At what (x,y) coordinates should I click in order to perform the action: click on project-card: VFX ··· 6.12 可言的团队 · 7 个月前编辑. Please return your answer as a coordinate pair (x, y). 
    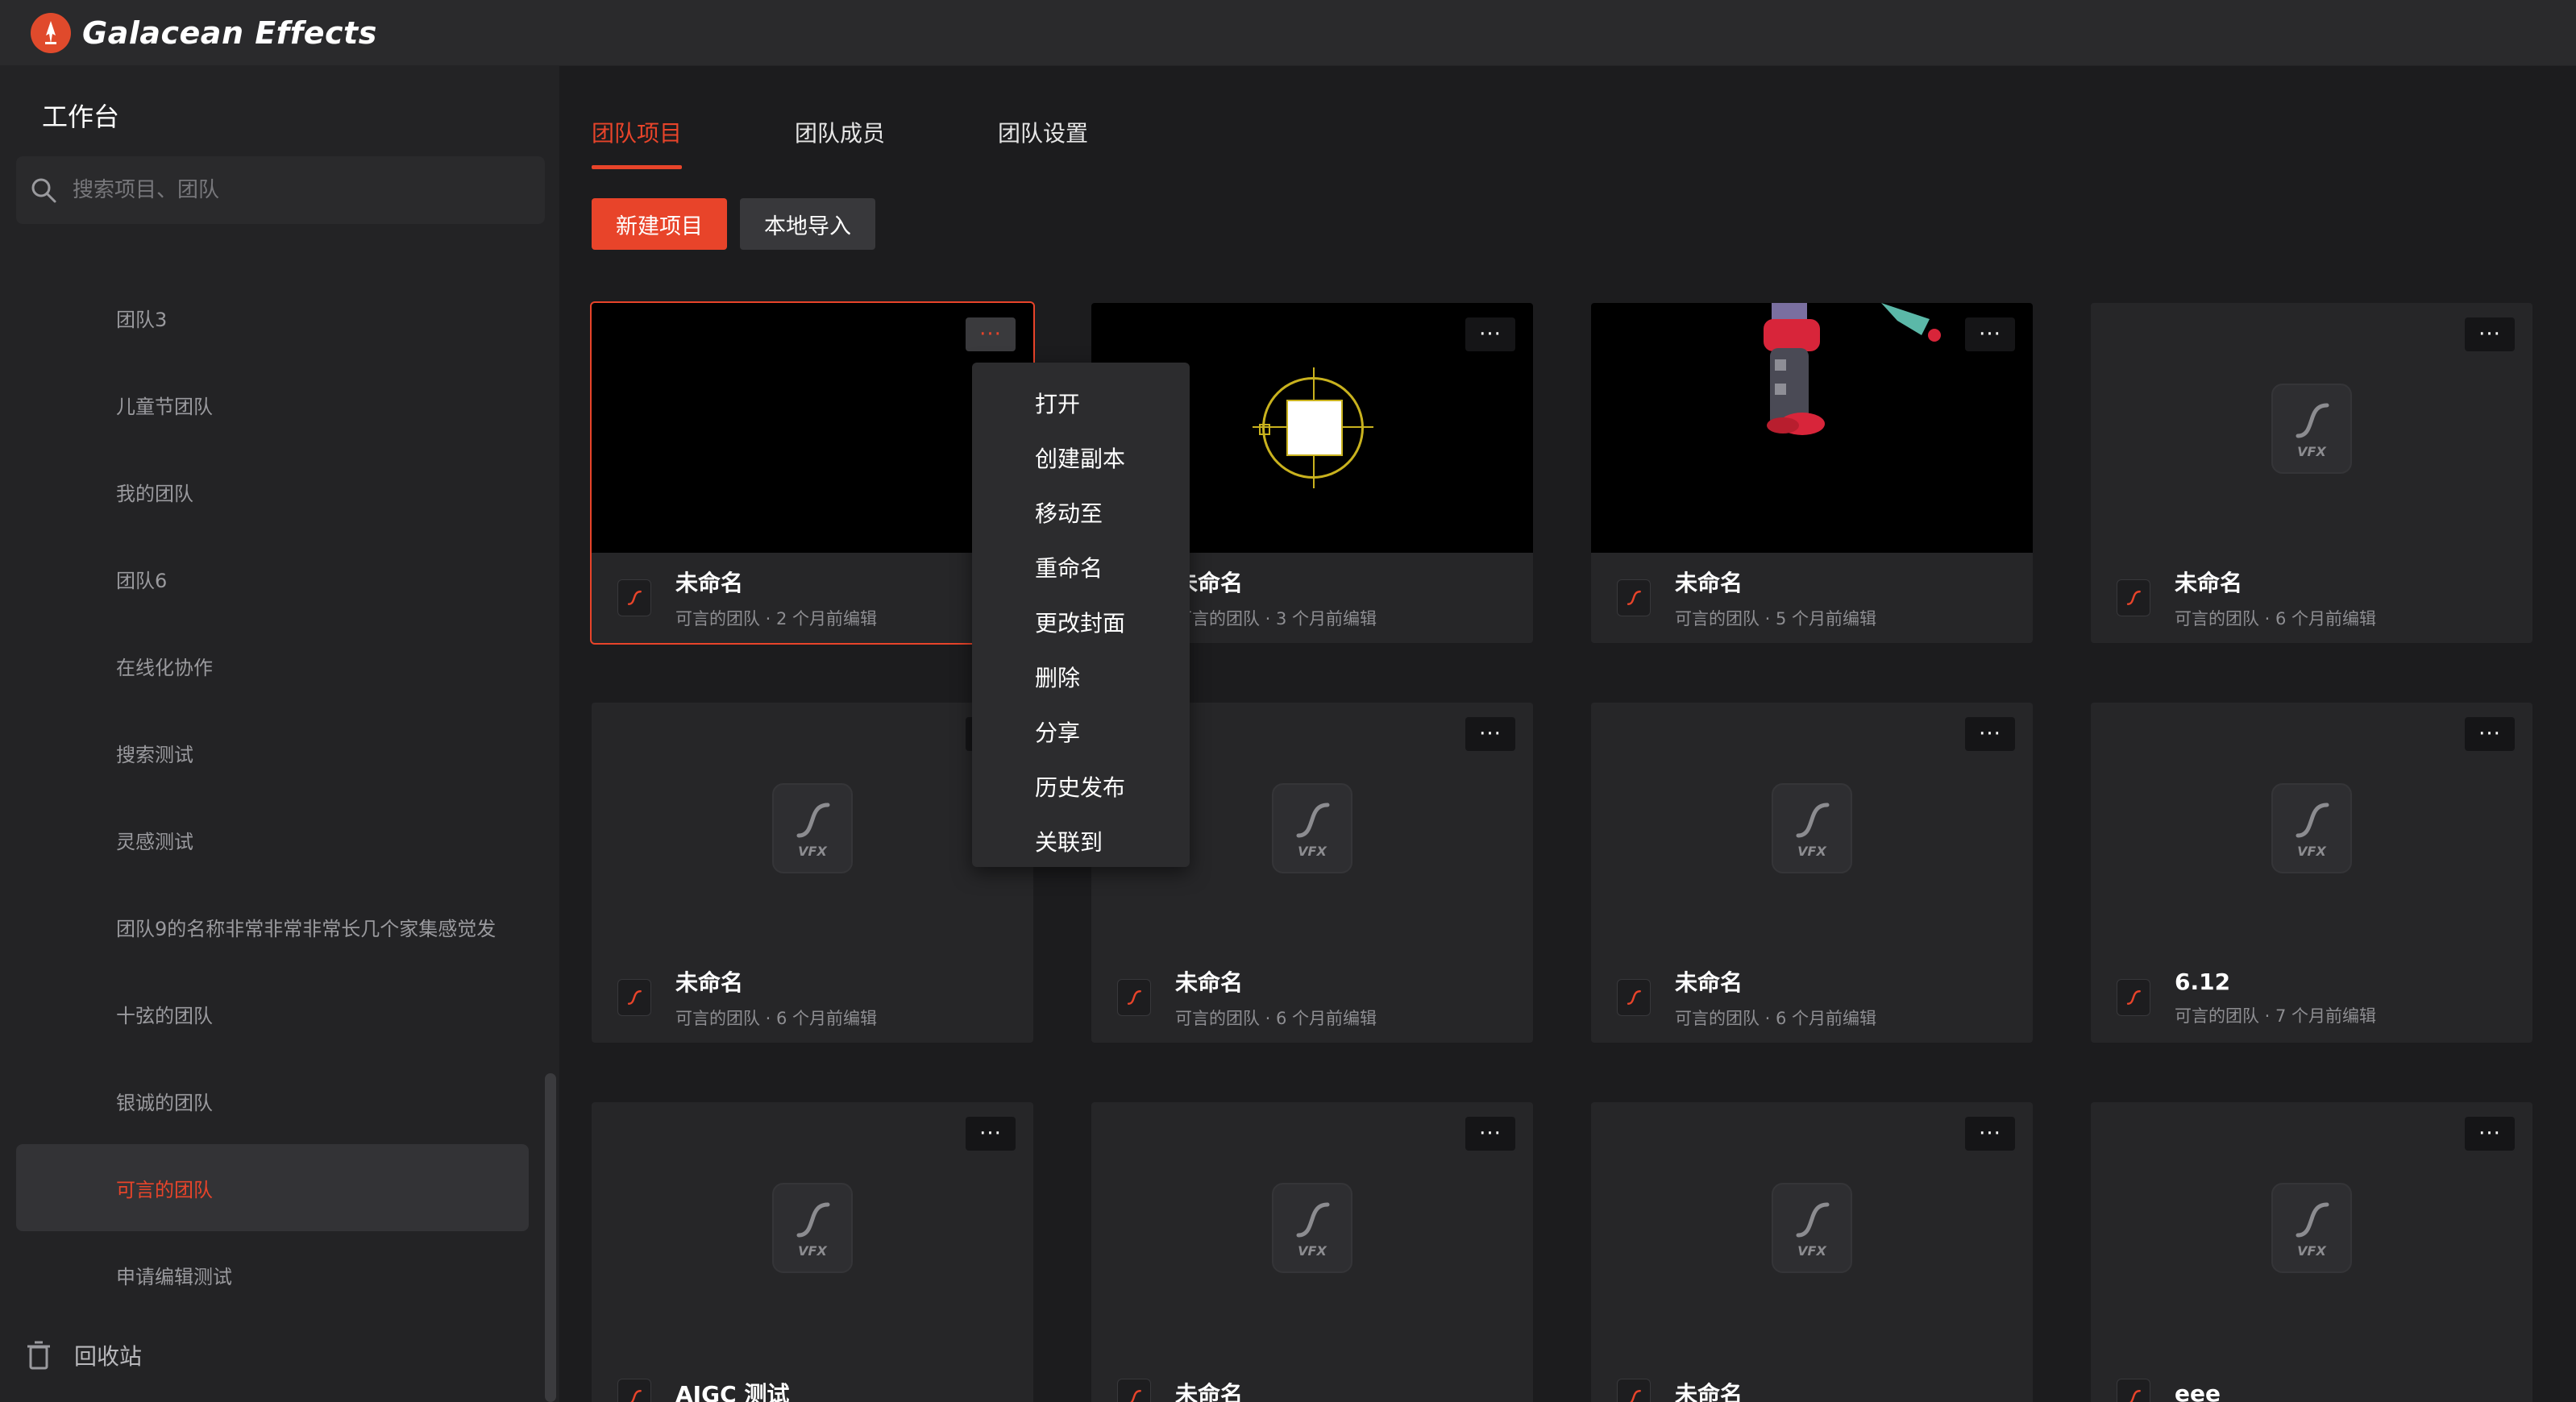
    Looking at the image, I should click on (2311, 873).